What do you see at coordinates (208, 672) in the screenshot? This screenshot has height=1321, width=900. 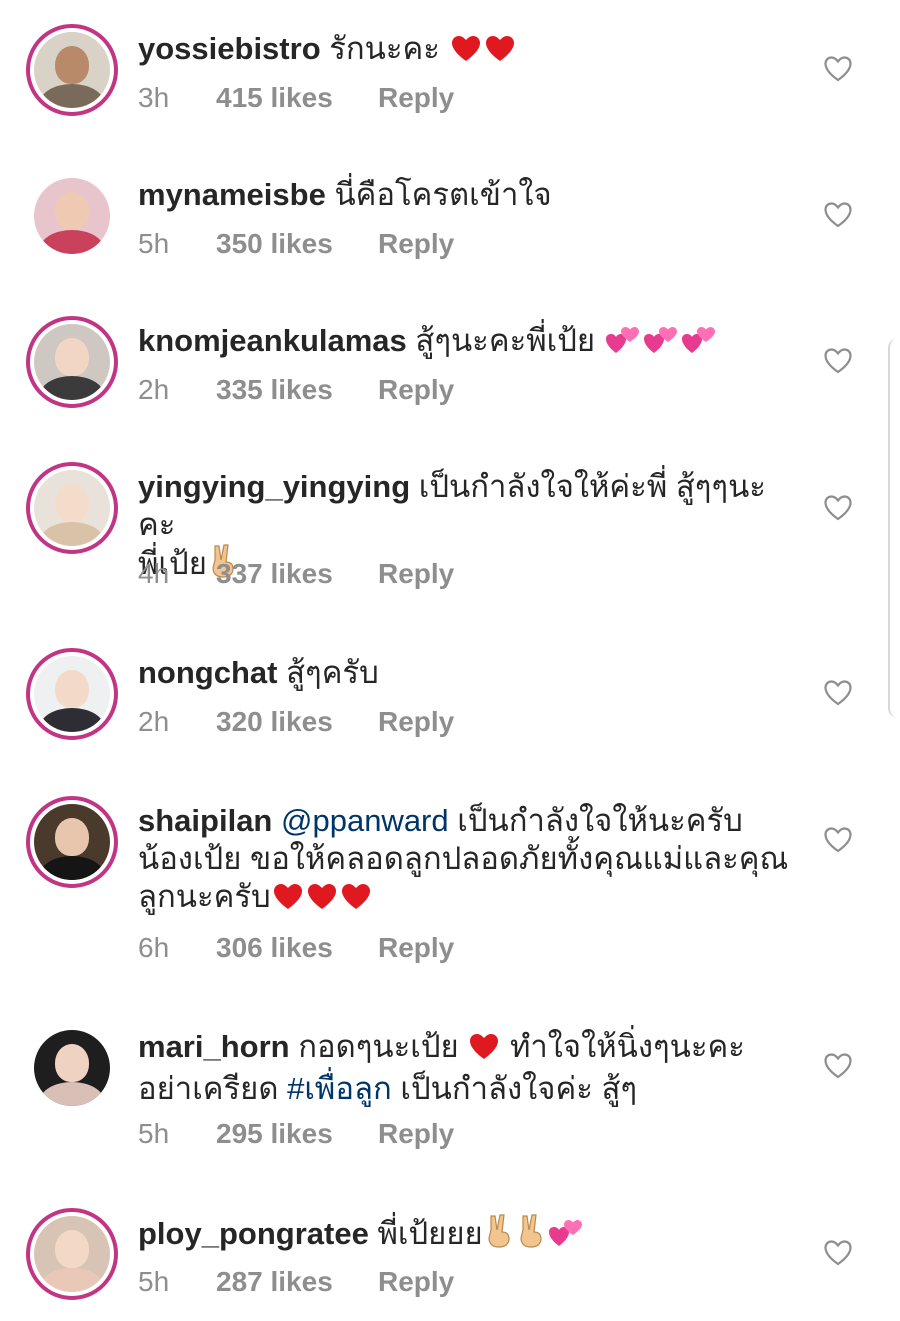 I see `comment-username: nongchat` at bounding box center [208, 672].